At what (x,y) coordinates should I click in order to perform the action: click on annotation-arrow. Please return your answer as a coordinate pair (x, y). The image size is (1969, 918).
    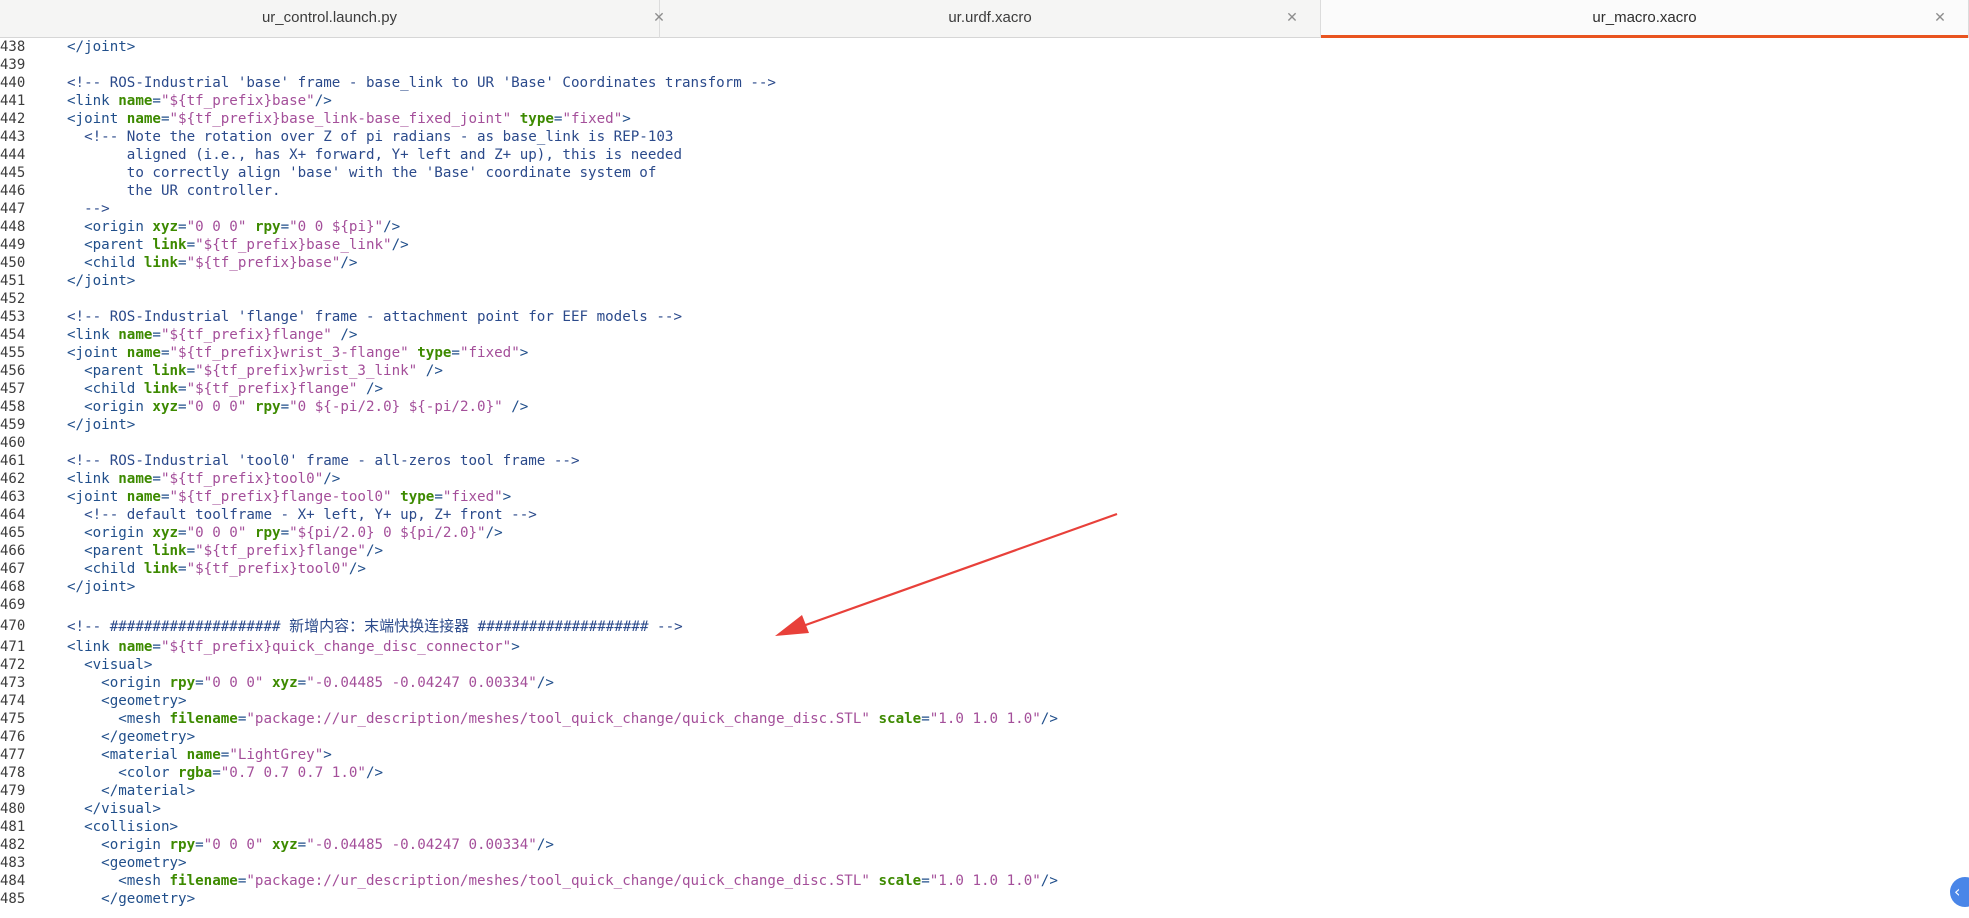
    Looking at the image, I should click on (946, 574).